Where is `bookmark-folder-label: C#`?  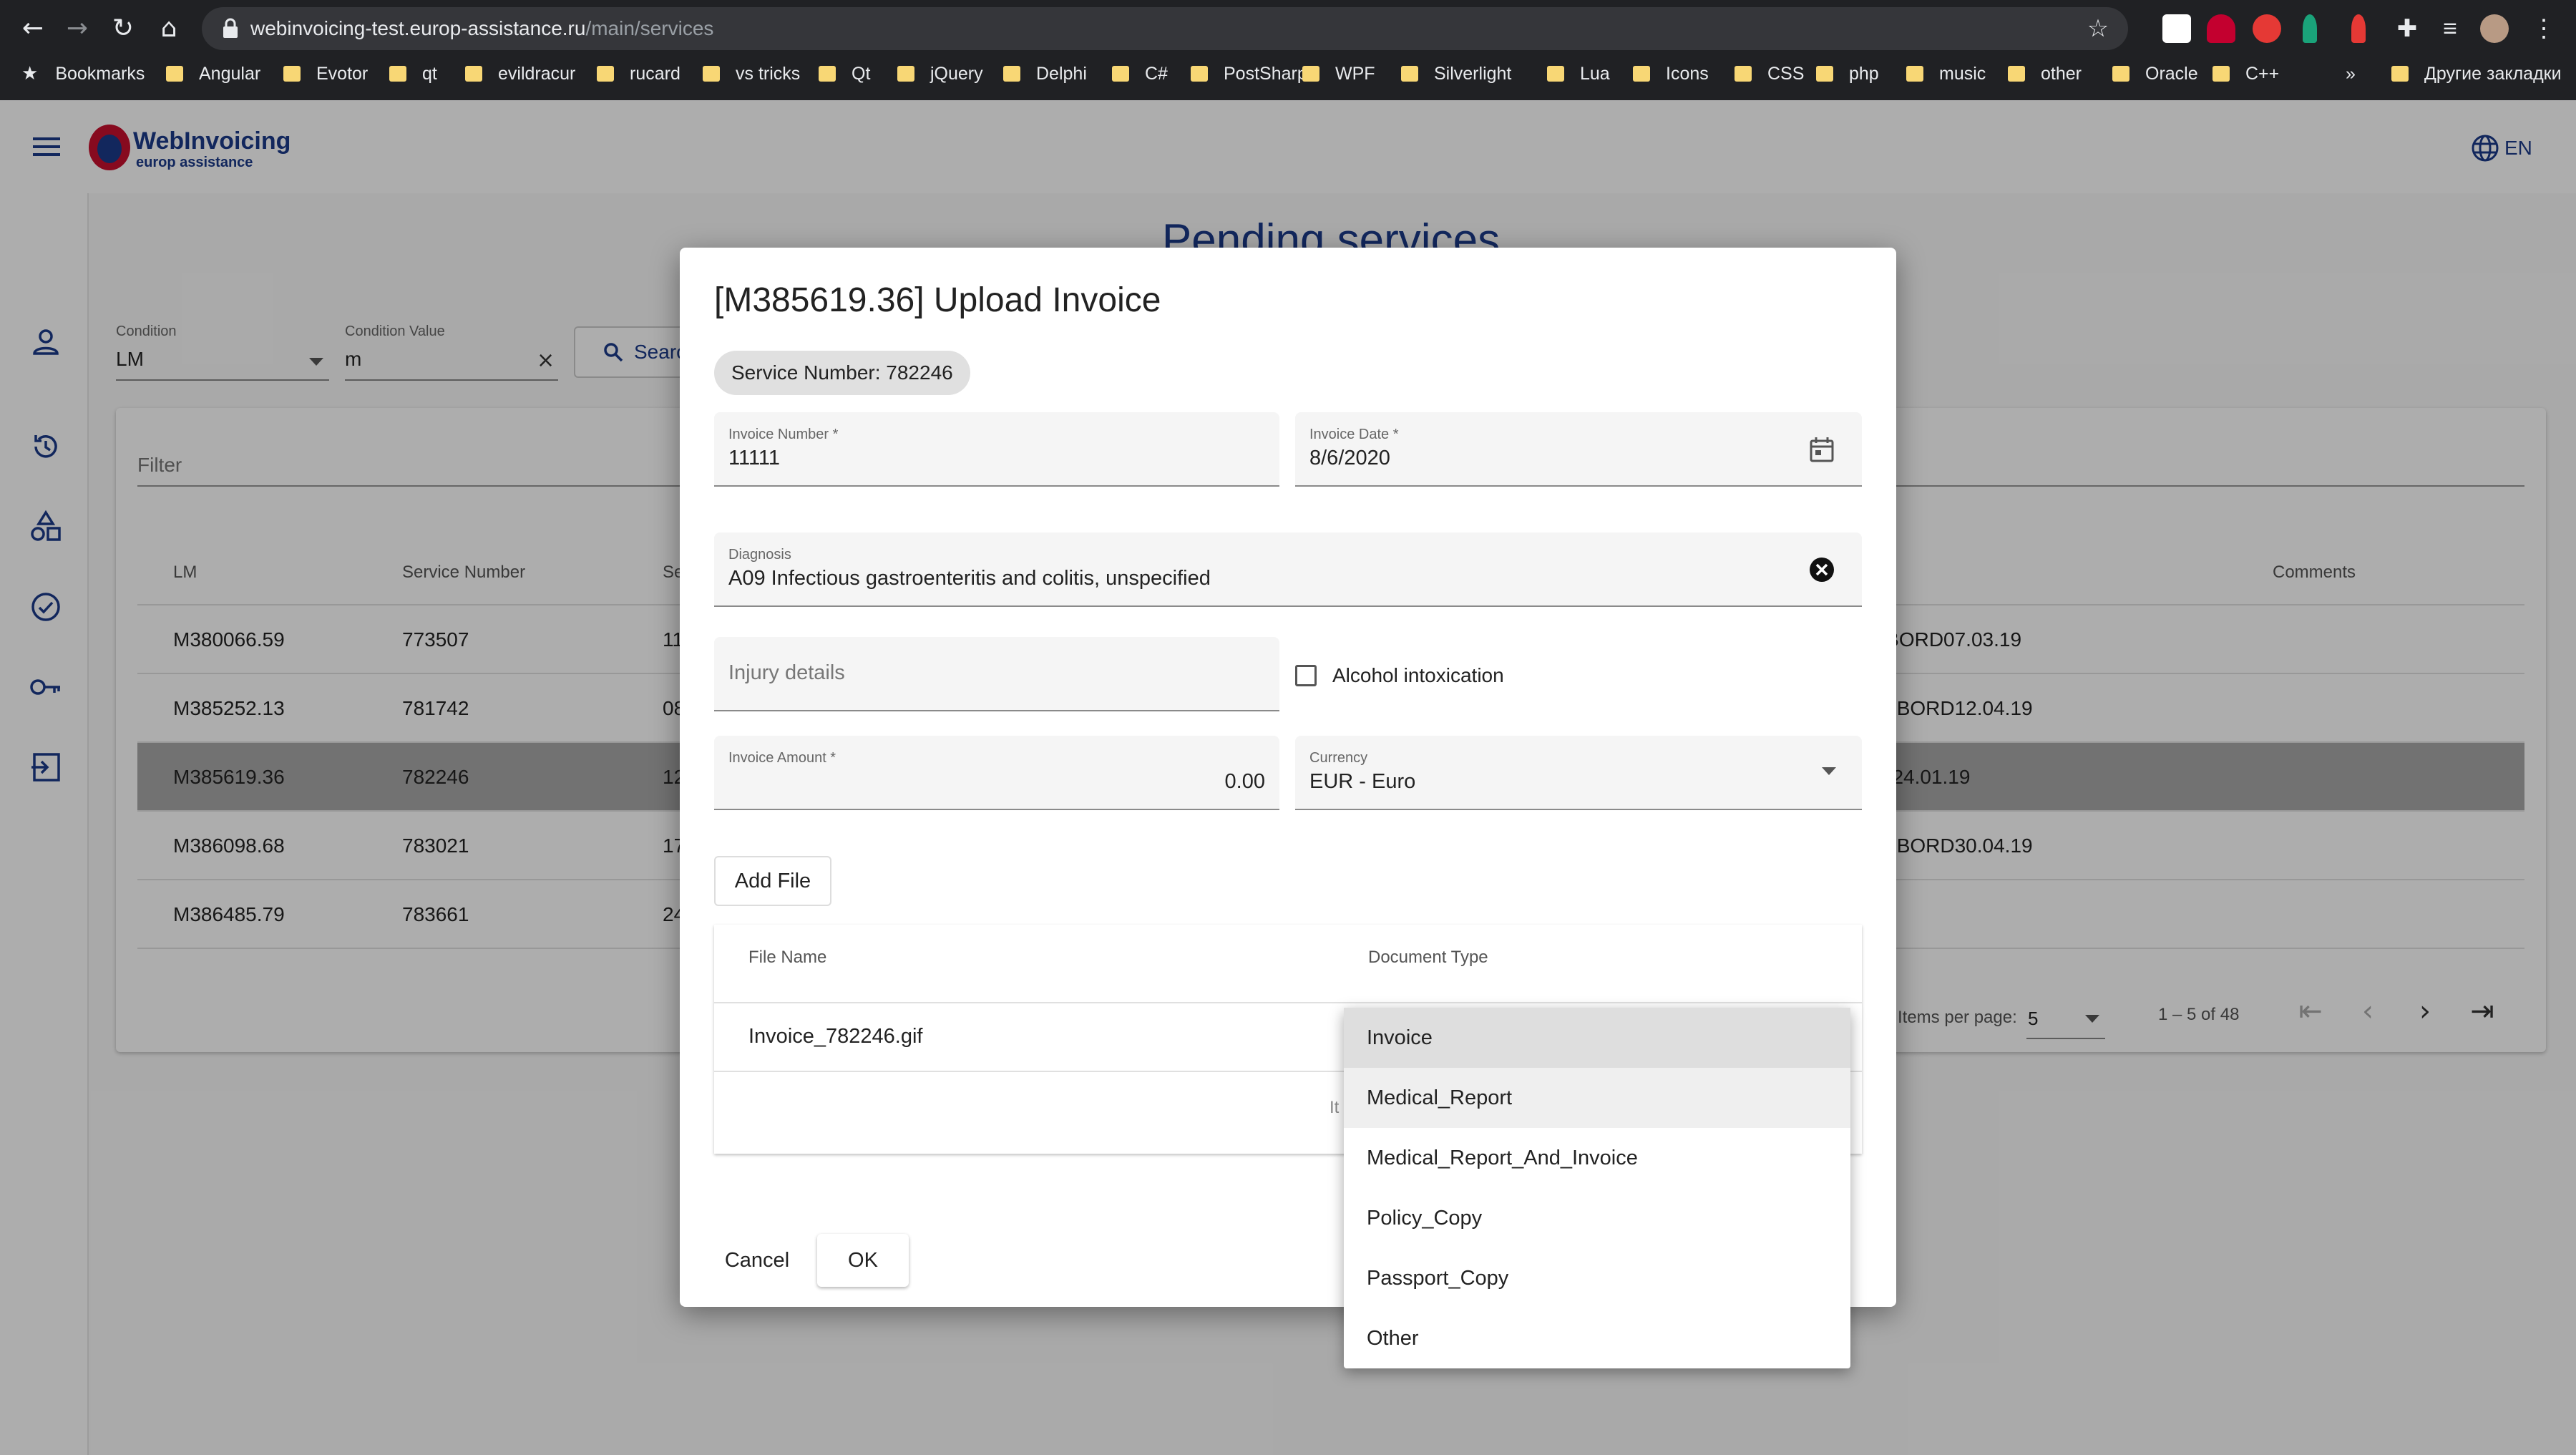 bookmark-folder-label: C# is located at coordinates (1156, 73).